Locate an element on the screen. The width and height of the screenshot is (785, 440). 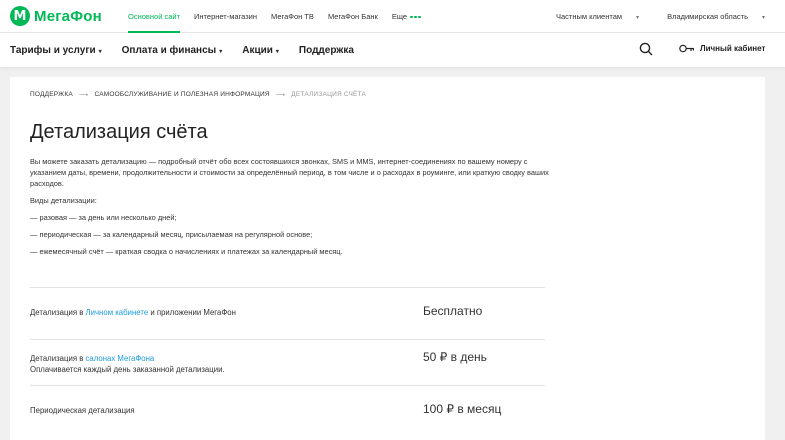
region-label: Владимирская область is located at coordinates (707, 16).